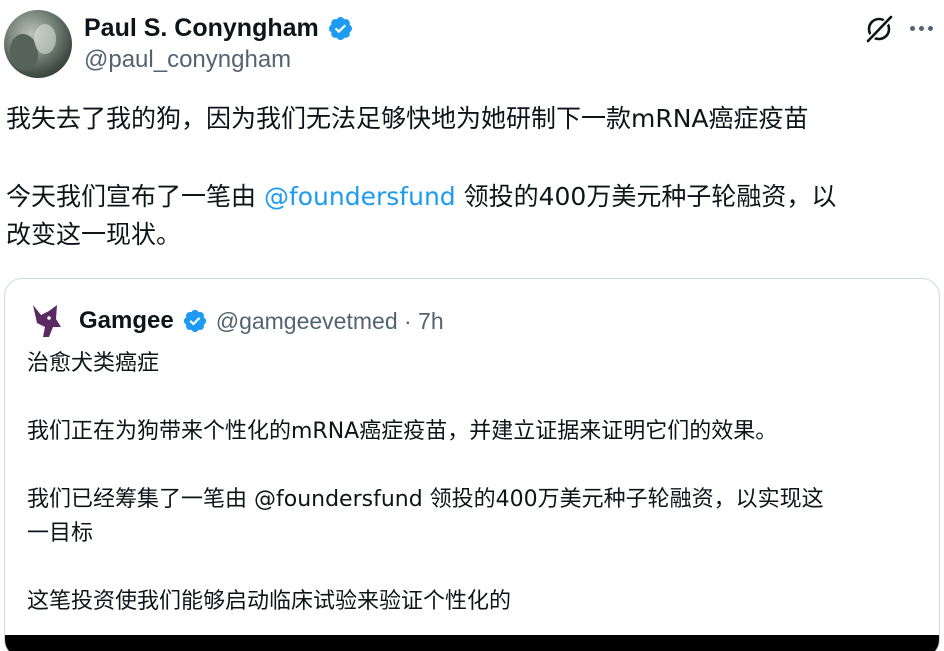 The image size is (944, 651). Describe the element at coordinates (472, 643) in the screenshot. I see `quoted-media` at that location.